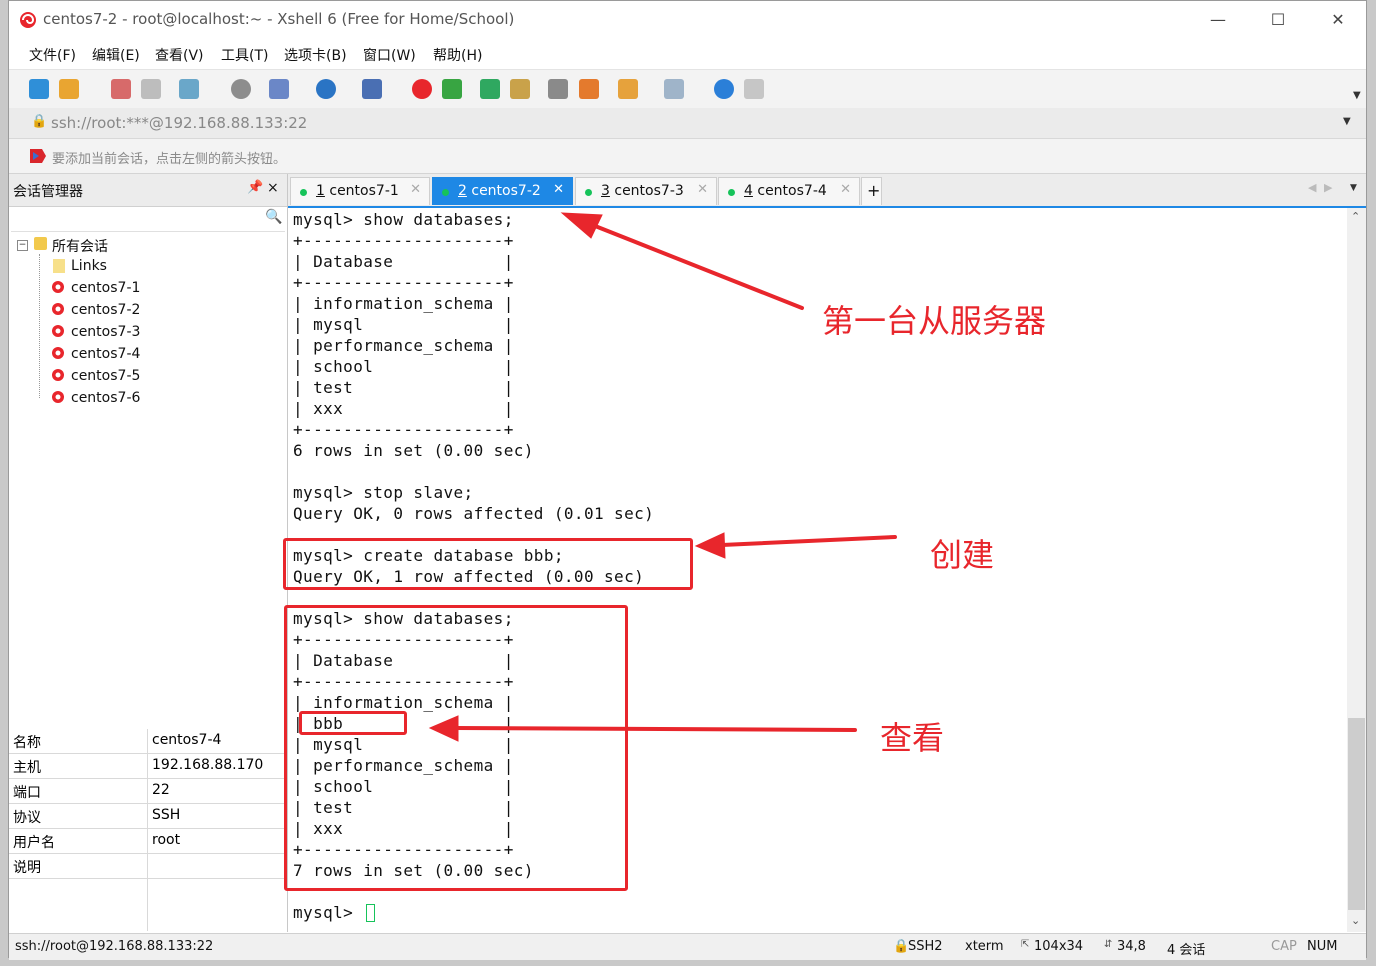  I want to click on annotation-create: 创建, so click(962, 555).